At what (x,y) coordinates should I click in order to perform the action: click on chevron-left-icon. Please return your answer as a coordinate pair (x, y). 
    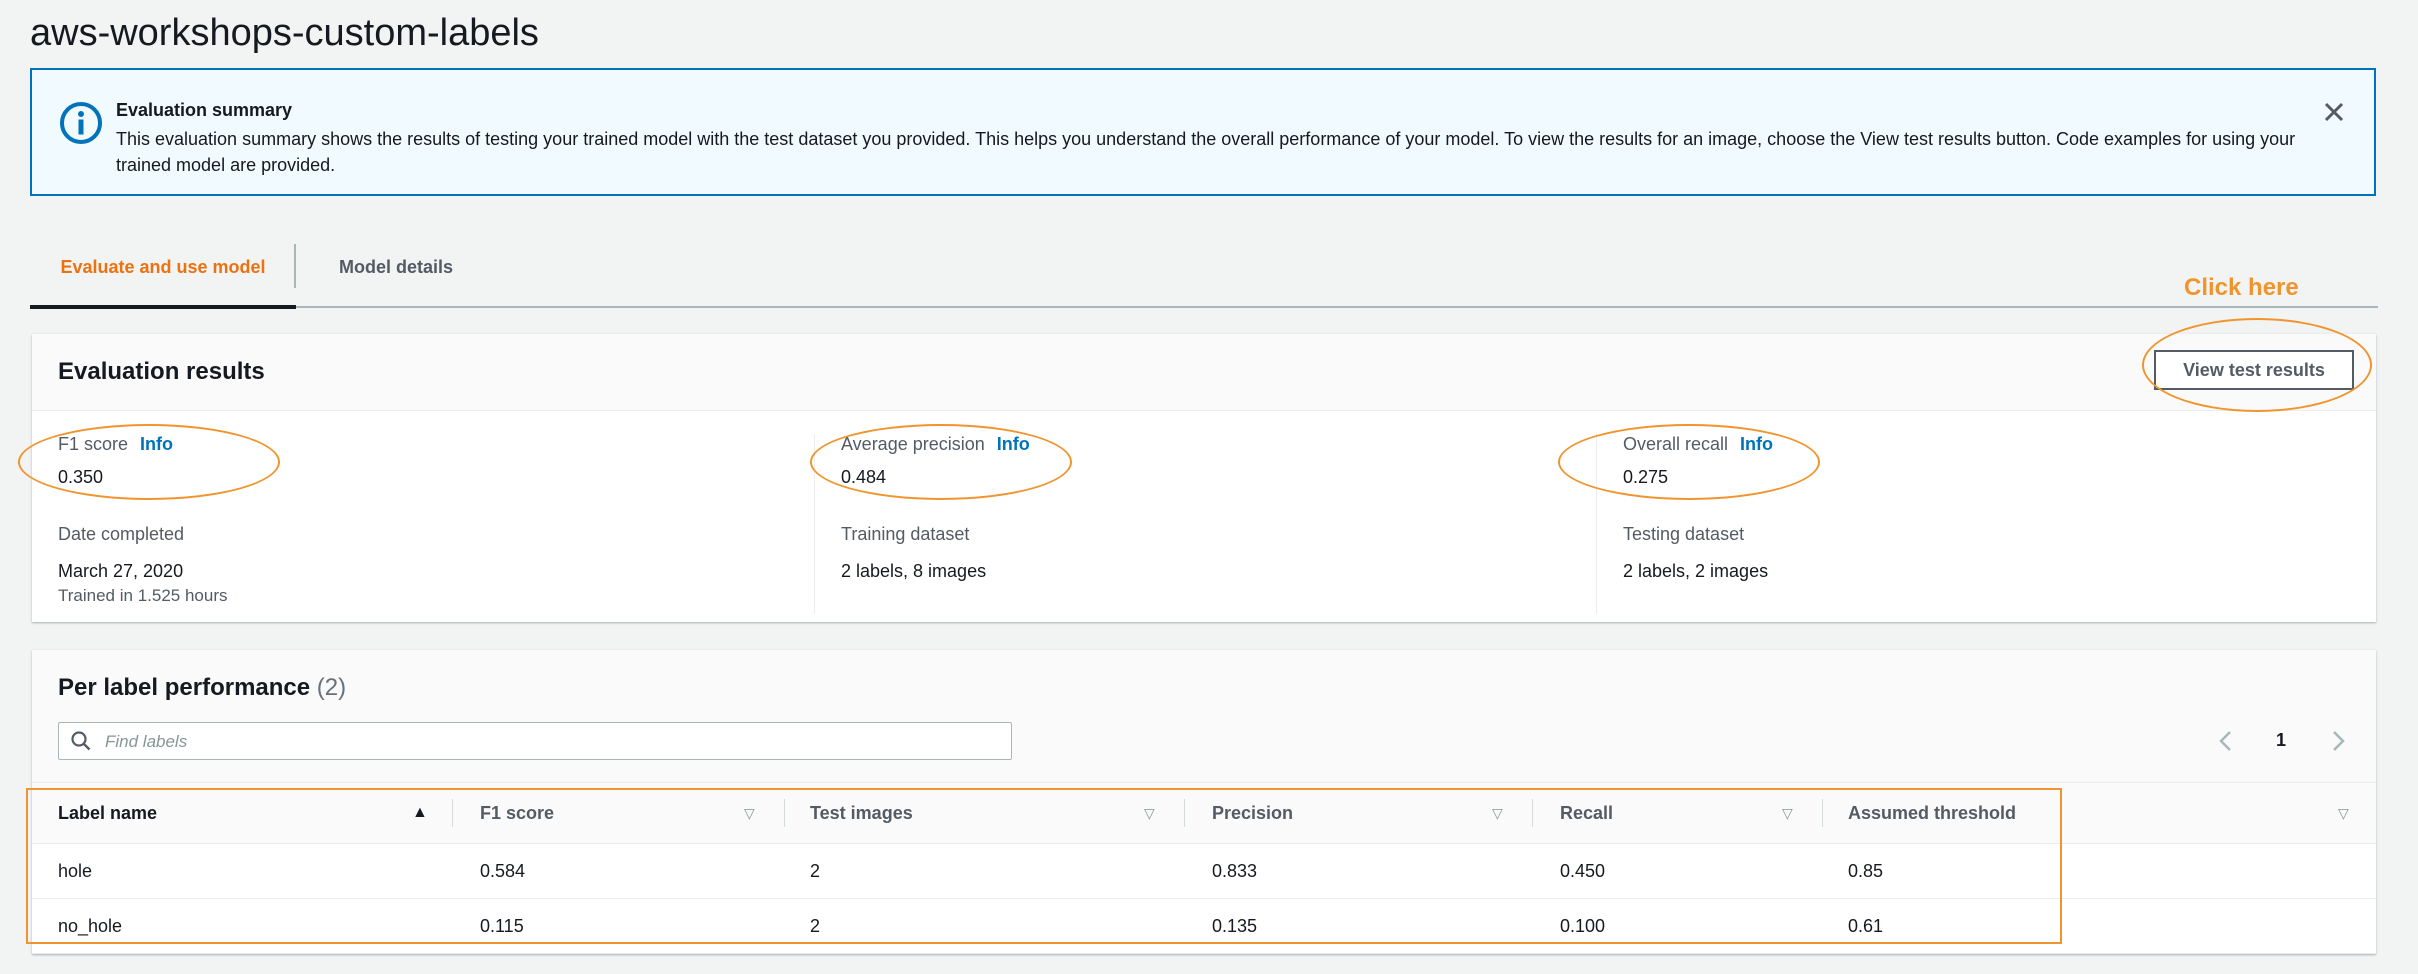
    Looking at the image, I should click on (2226, 741).